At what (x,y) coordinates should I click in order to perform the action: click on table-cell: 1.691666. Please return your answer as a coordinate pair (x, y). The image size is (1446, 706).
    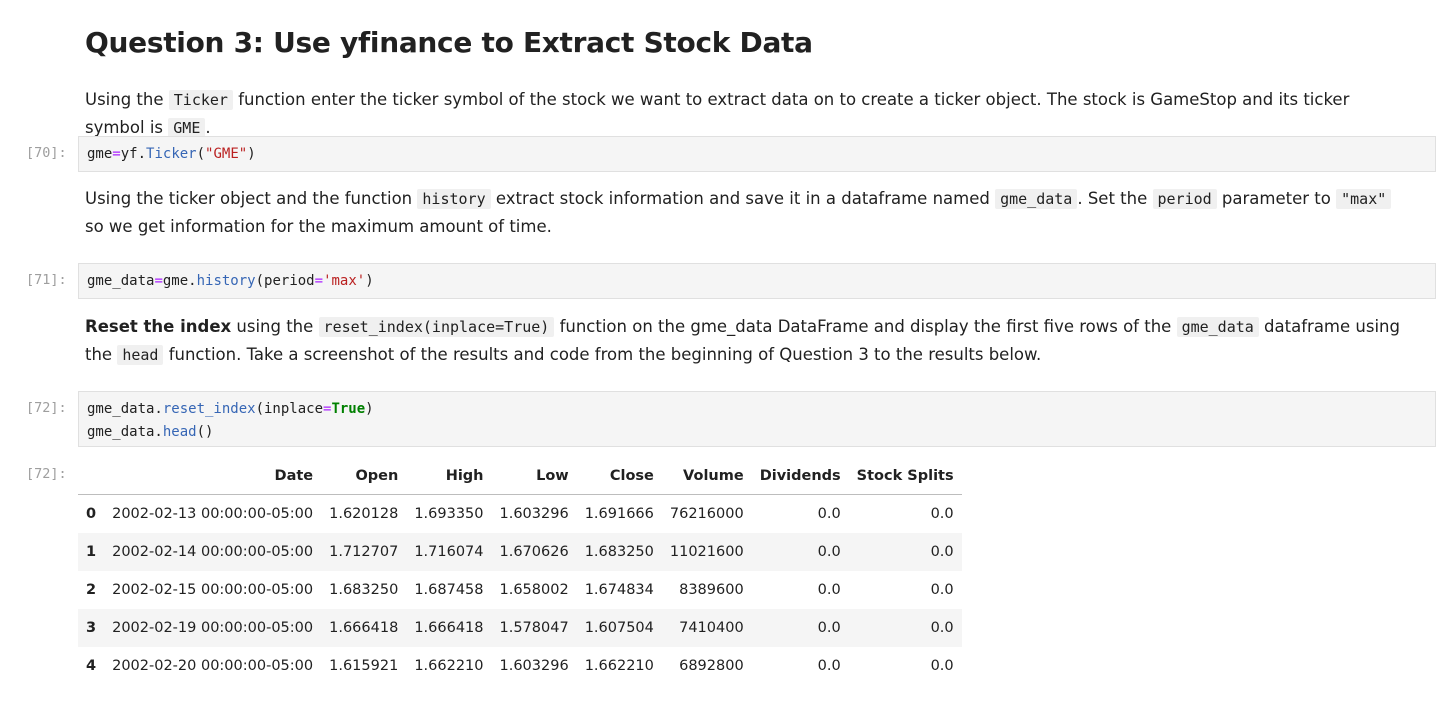
    Looking at the image, I should click on (619, 514).